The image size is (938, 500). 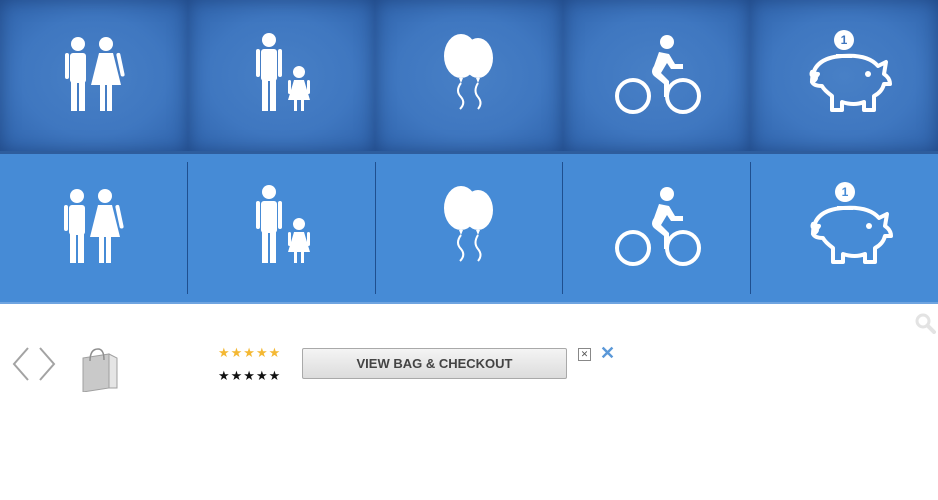 What do you see at coordinates (20, 364) in the screenshot?
I see `chevron-left-icon` at bounding box center [20, 364].